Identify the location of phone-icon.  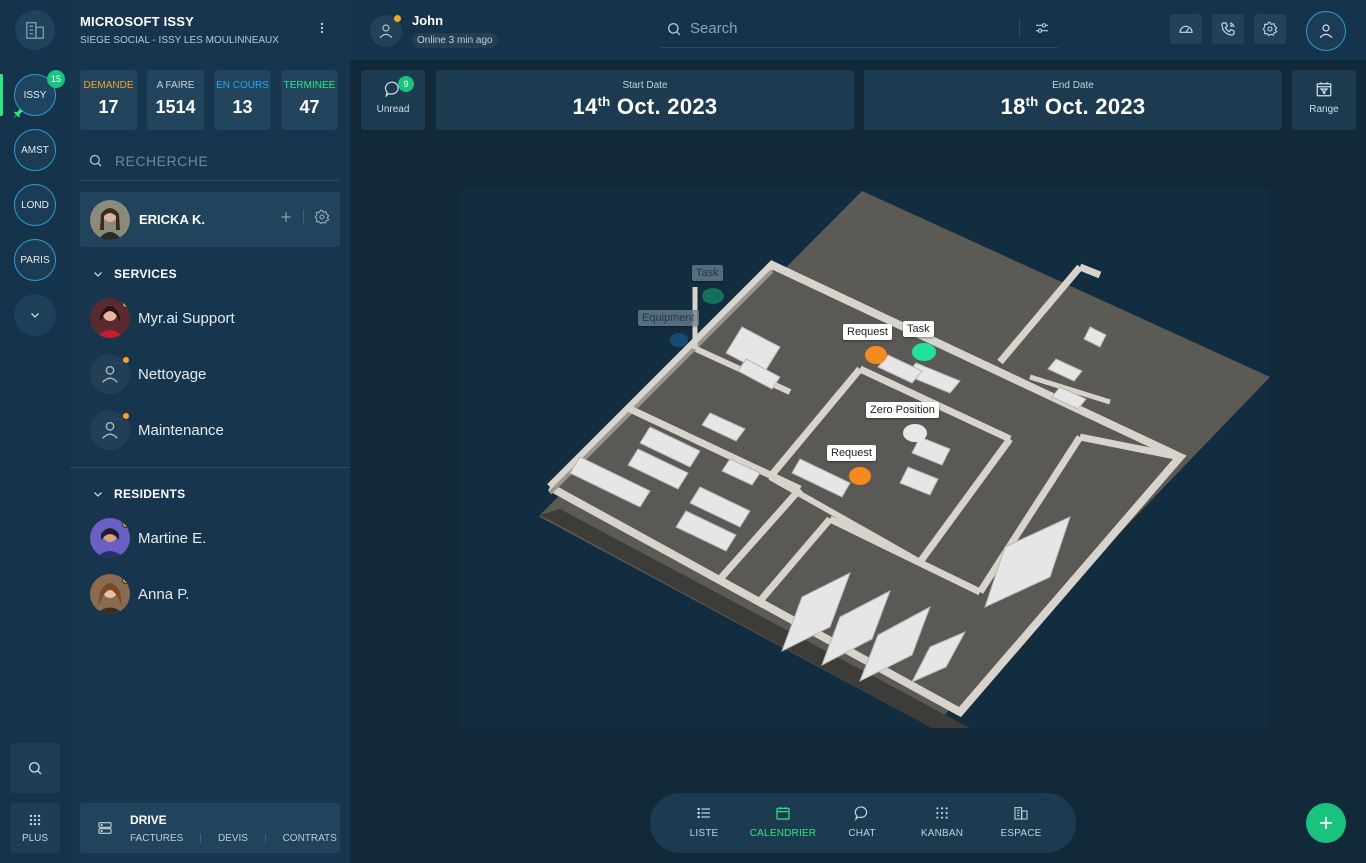
(1228, 29).